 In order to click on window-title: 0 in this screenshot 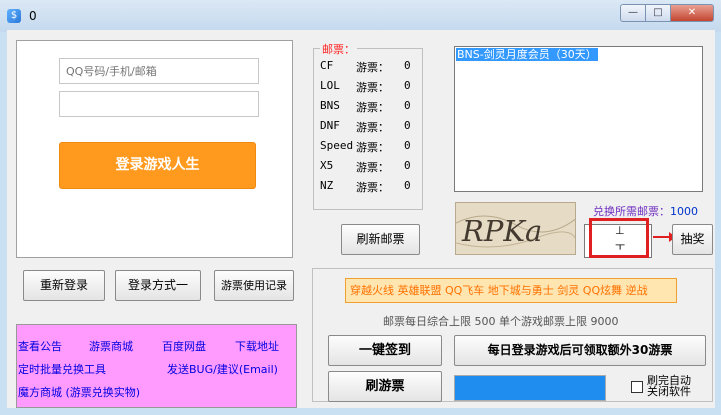, I will do `click(33, 16)`.